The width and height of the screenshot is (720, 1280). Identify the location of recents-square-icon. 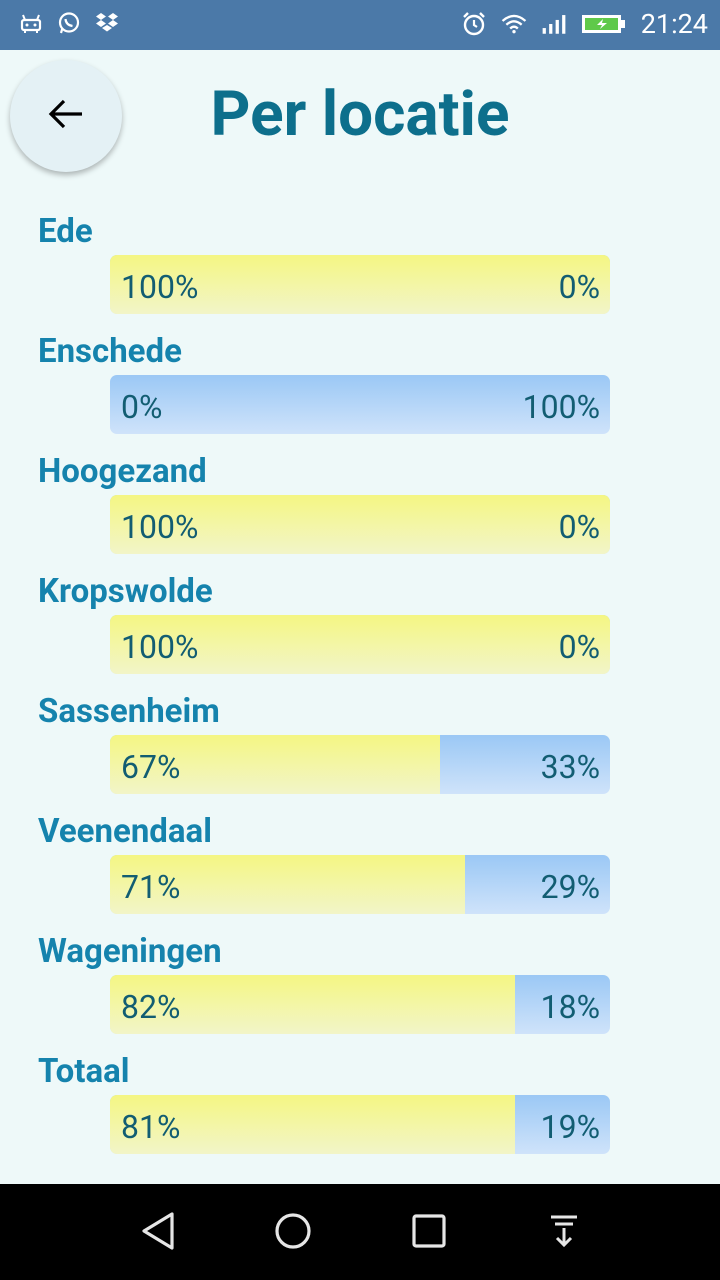
(429, 1233).